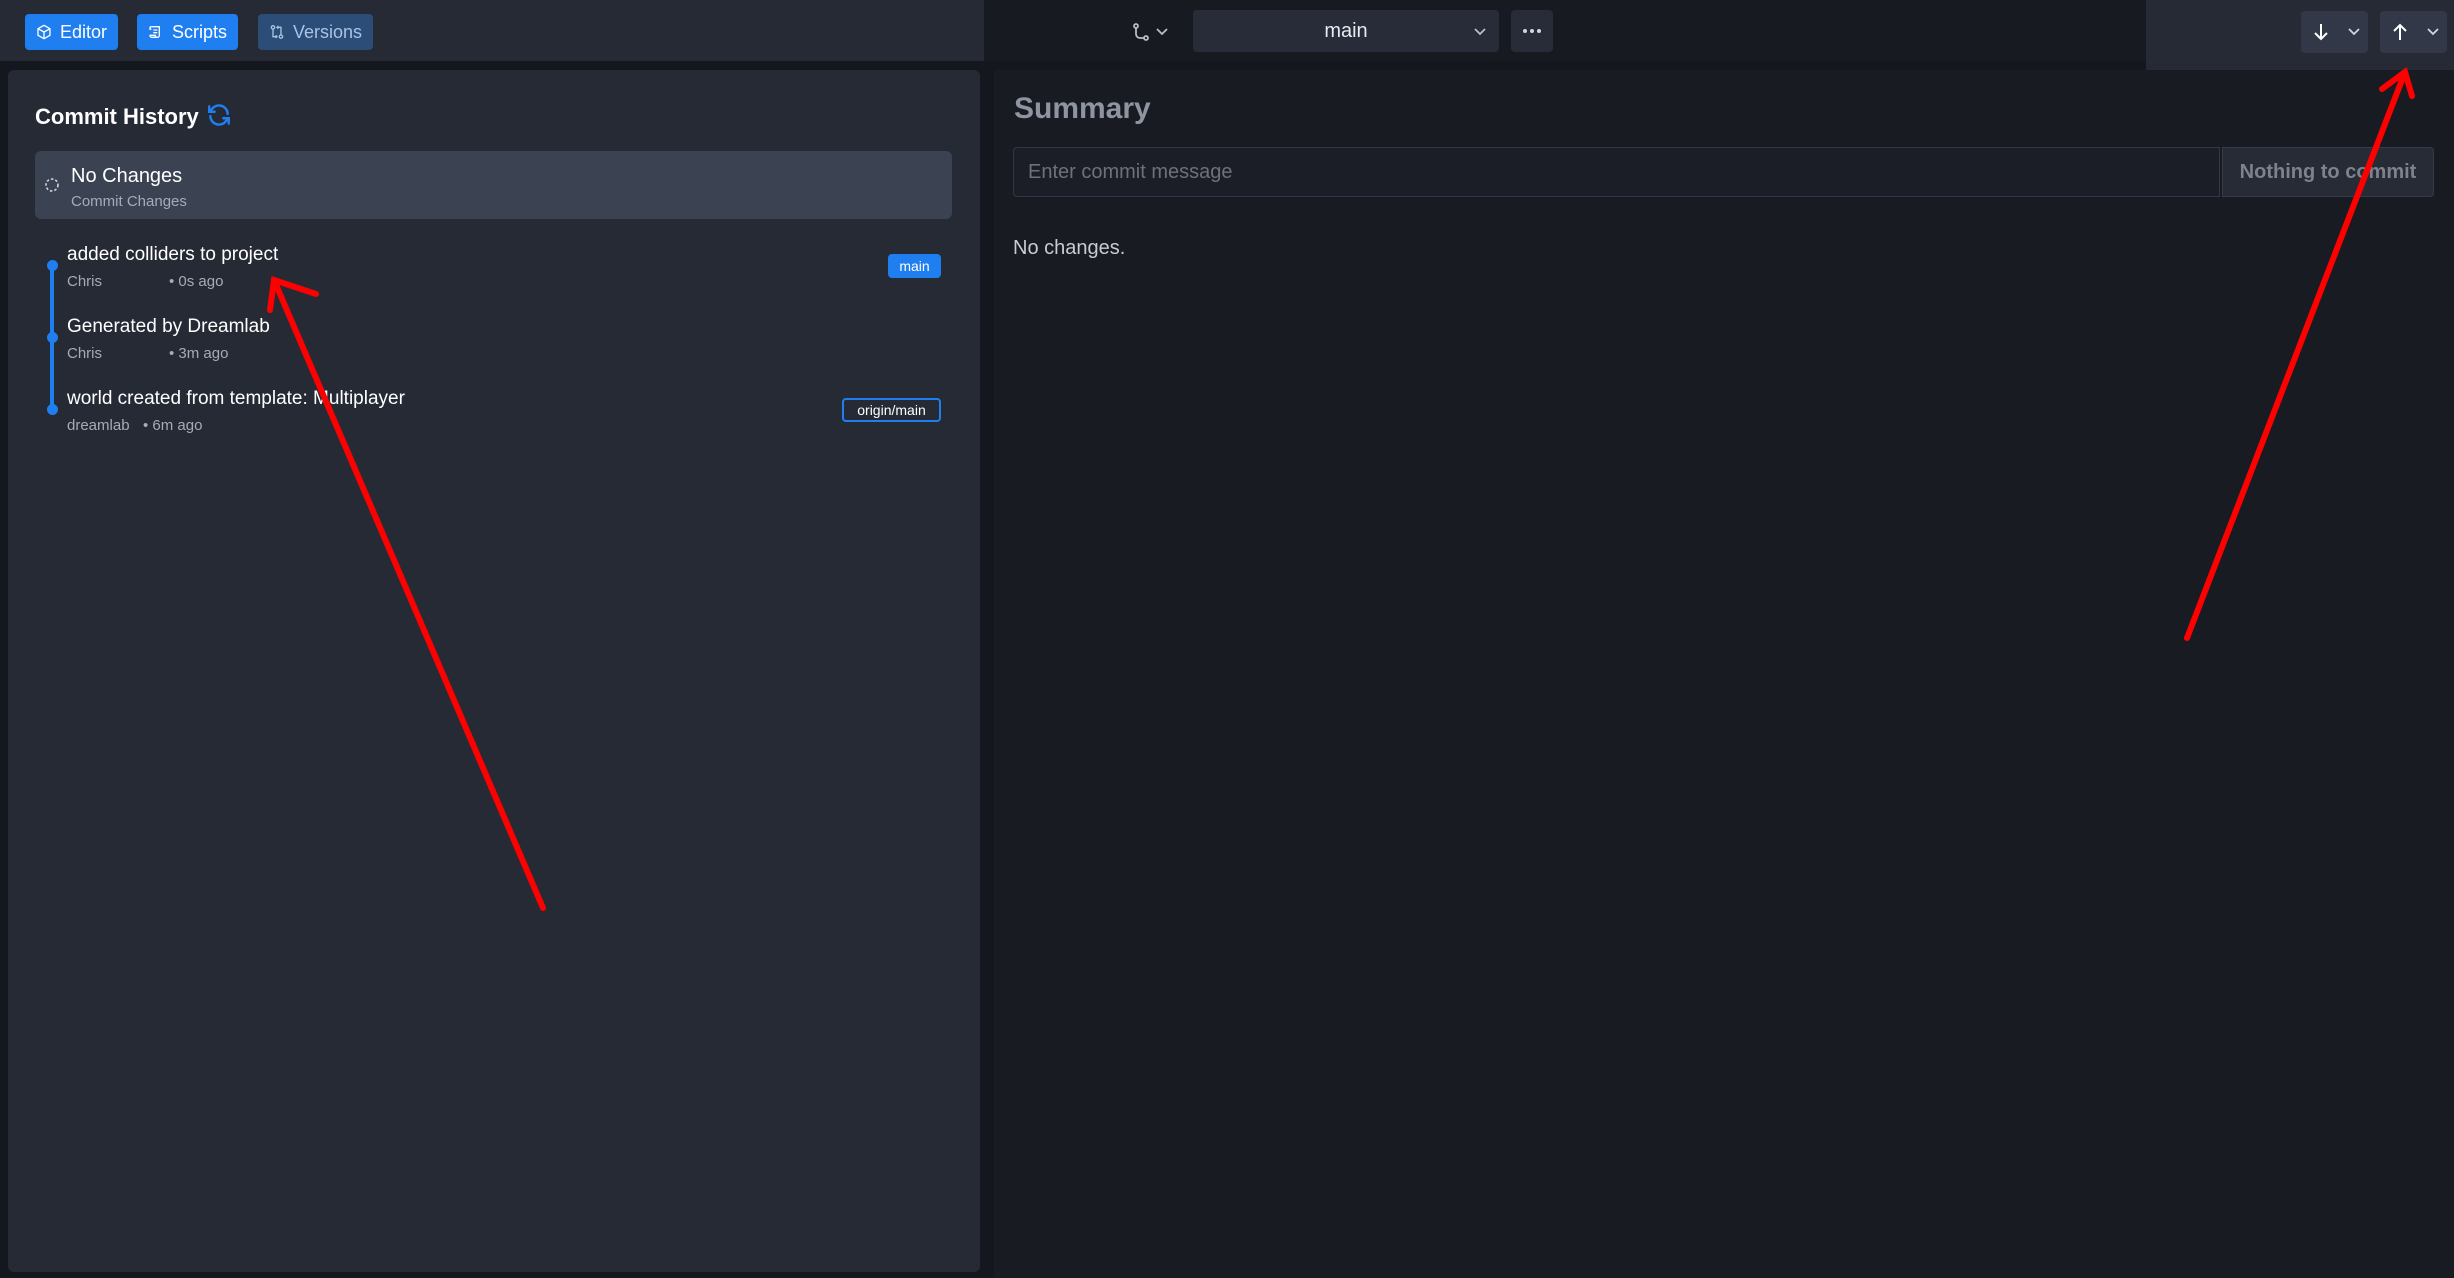 This screenshot has width=2454, height=1278. I want to click on tab-scripts: Scripts, so click(187, 32).